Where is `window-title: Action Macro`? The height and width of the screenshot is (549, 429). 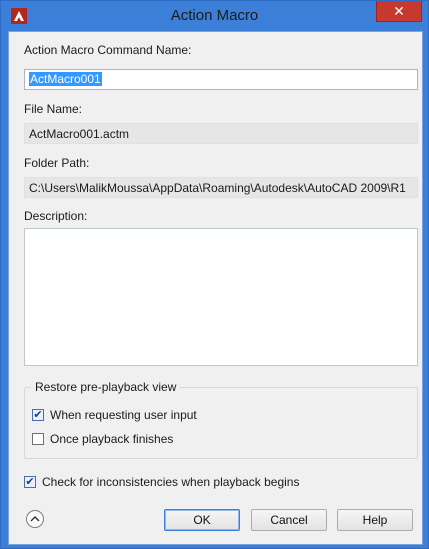
window-title: Action Macro is located at coordinates (214, 15).